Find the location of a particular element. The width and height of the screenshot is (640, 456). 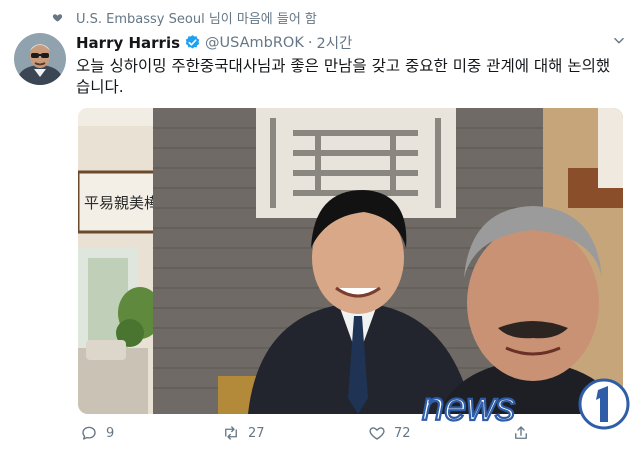

author-handle: @USAmbROK is located at coordinates (254, 43).